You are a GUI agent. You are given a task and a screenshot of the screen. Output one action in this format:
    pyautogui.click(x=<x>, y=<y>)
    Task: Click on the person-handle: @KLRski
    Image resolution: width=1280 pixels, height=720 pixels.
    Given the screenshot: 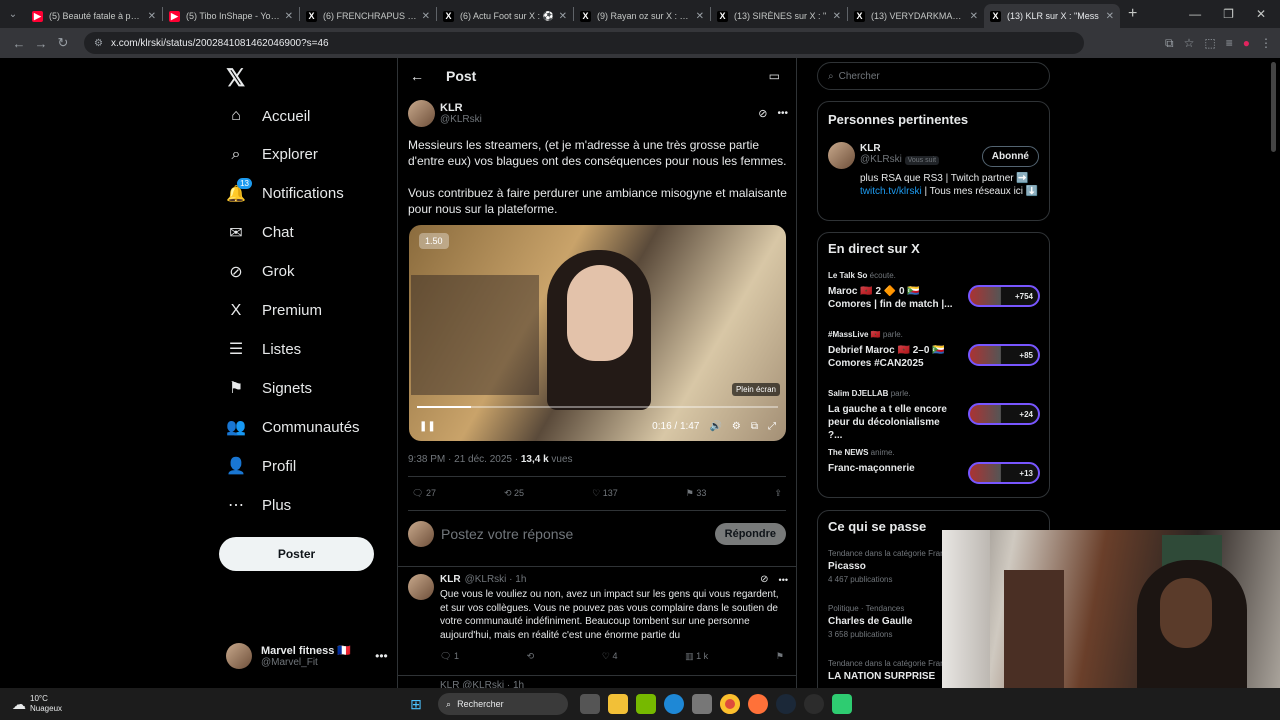 What is the action you would take?
    pyautogui.click(x=881, y=159)
    